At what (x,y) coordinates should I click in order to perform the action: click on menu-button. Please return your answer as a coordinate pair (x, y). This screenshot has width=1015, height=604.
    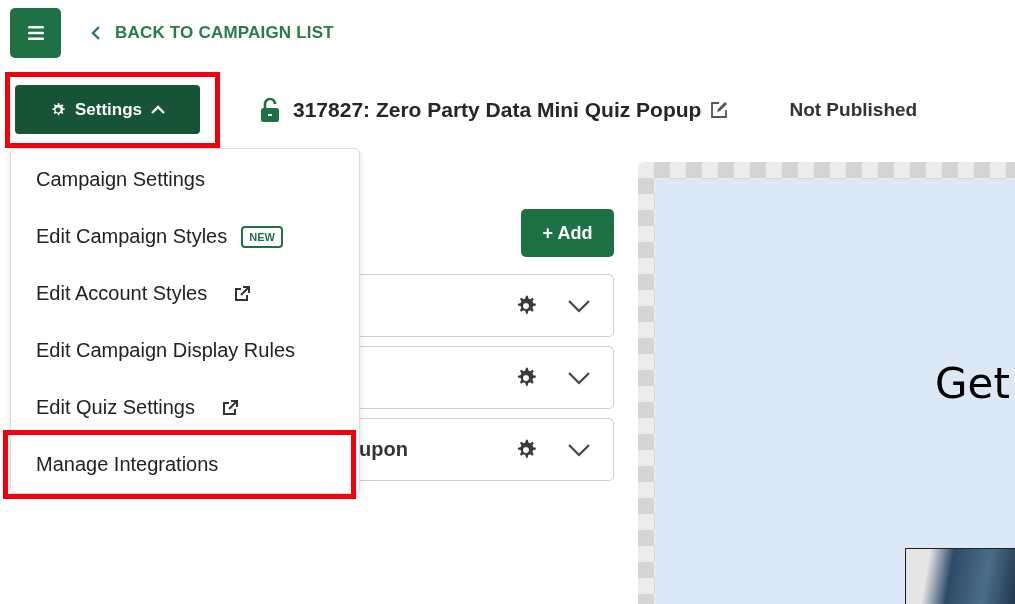
    Looking at the image, I should click on (35, 33).